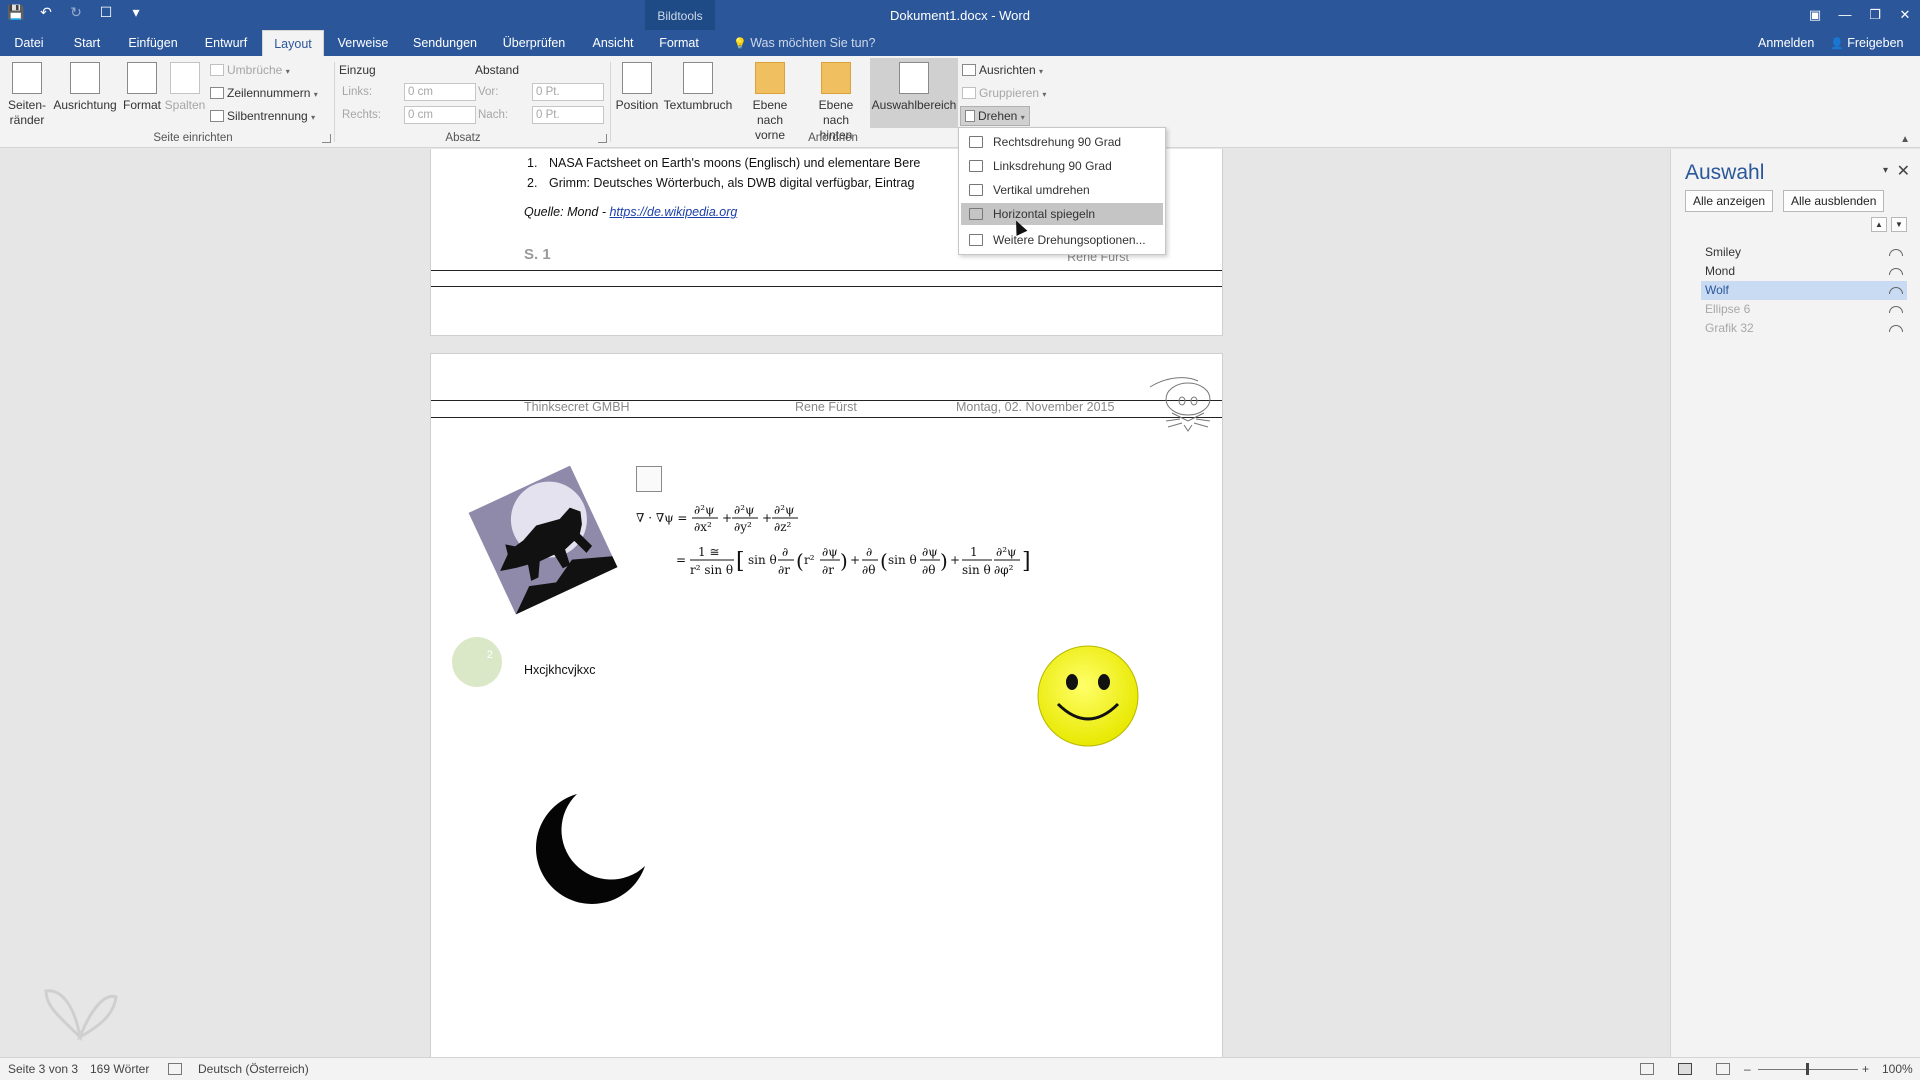 The image size is (1920, 1080). Describe the element at coordinates (591, 848) in the screenshot. I see `moon-shape` at that location.